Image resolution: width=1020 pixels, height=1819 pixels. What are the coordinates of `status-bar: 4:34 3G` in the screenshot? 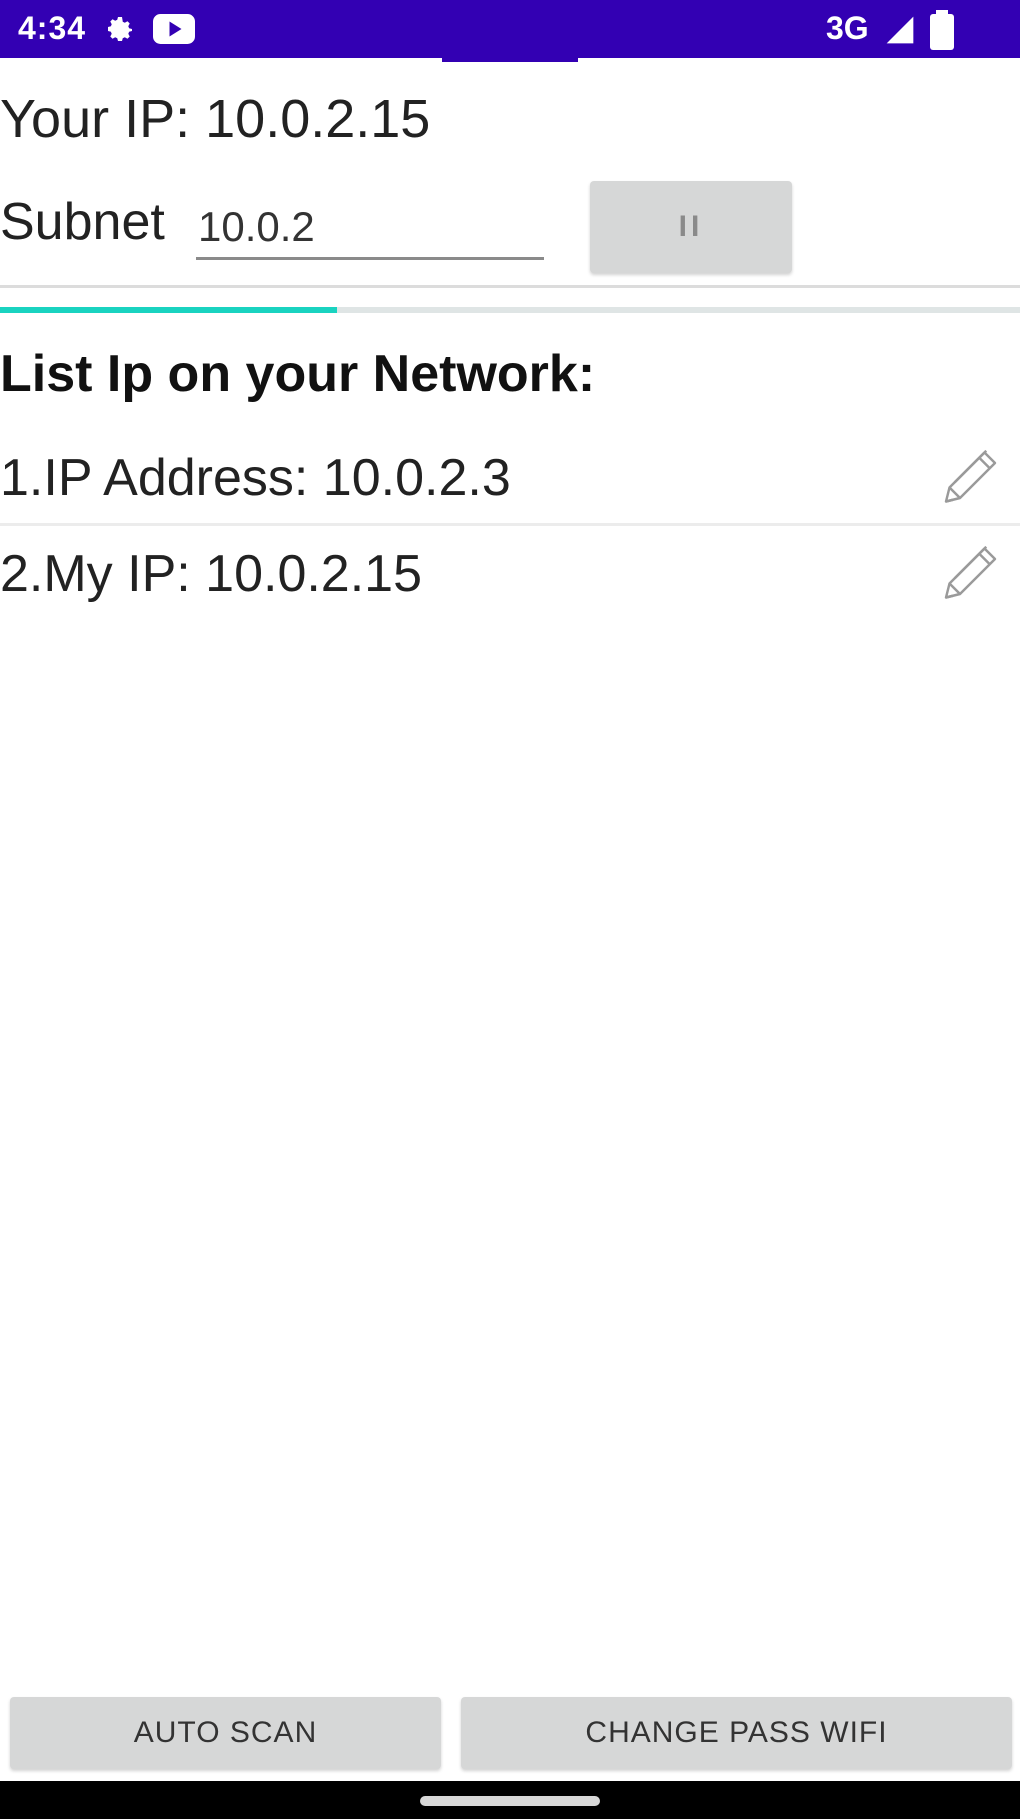 It's located at (510, 29).